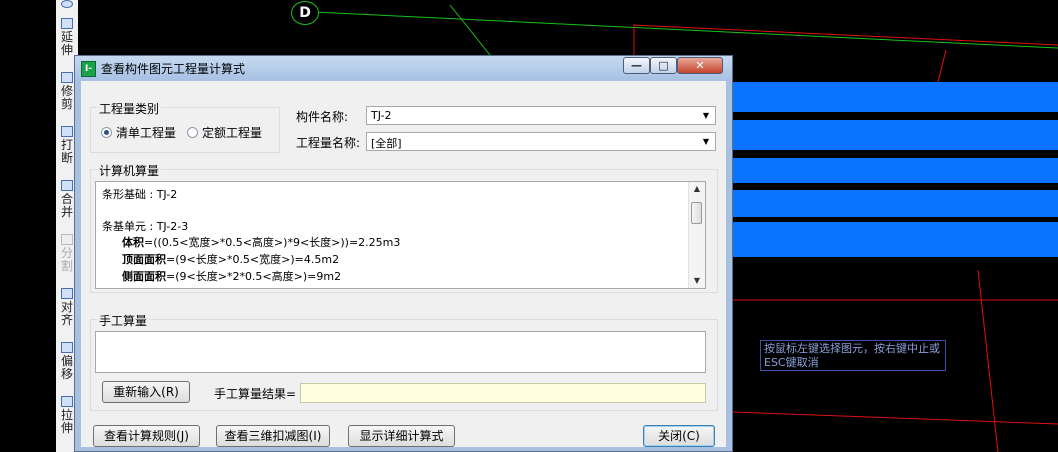 The image size is (1058, 452). Describe the element at coordinates (697, 281) in the screenshot. I see `scroll-down-icon: ▼` at that location.